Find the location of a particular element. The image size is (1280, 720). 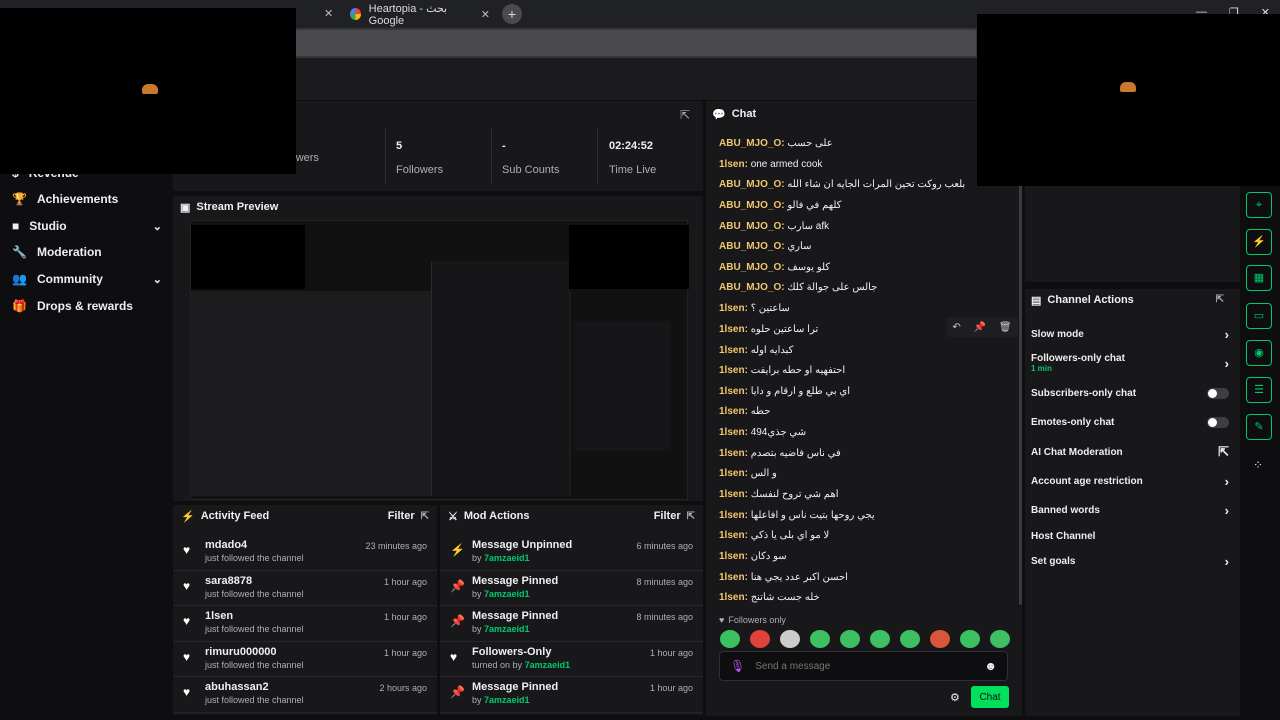

chat-message: 1lsen: يجي روحها بتيت ناس و افاعلها is located at coordinates (864, 515).